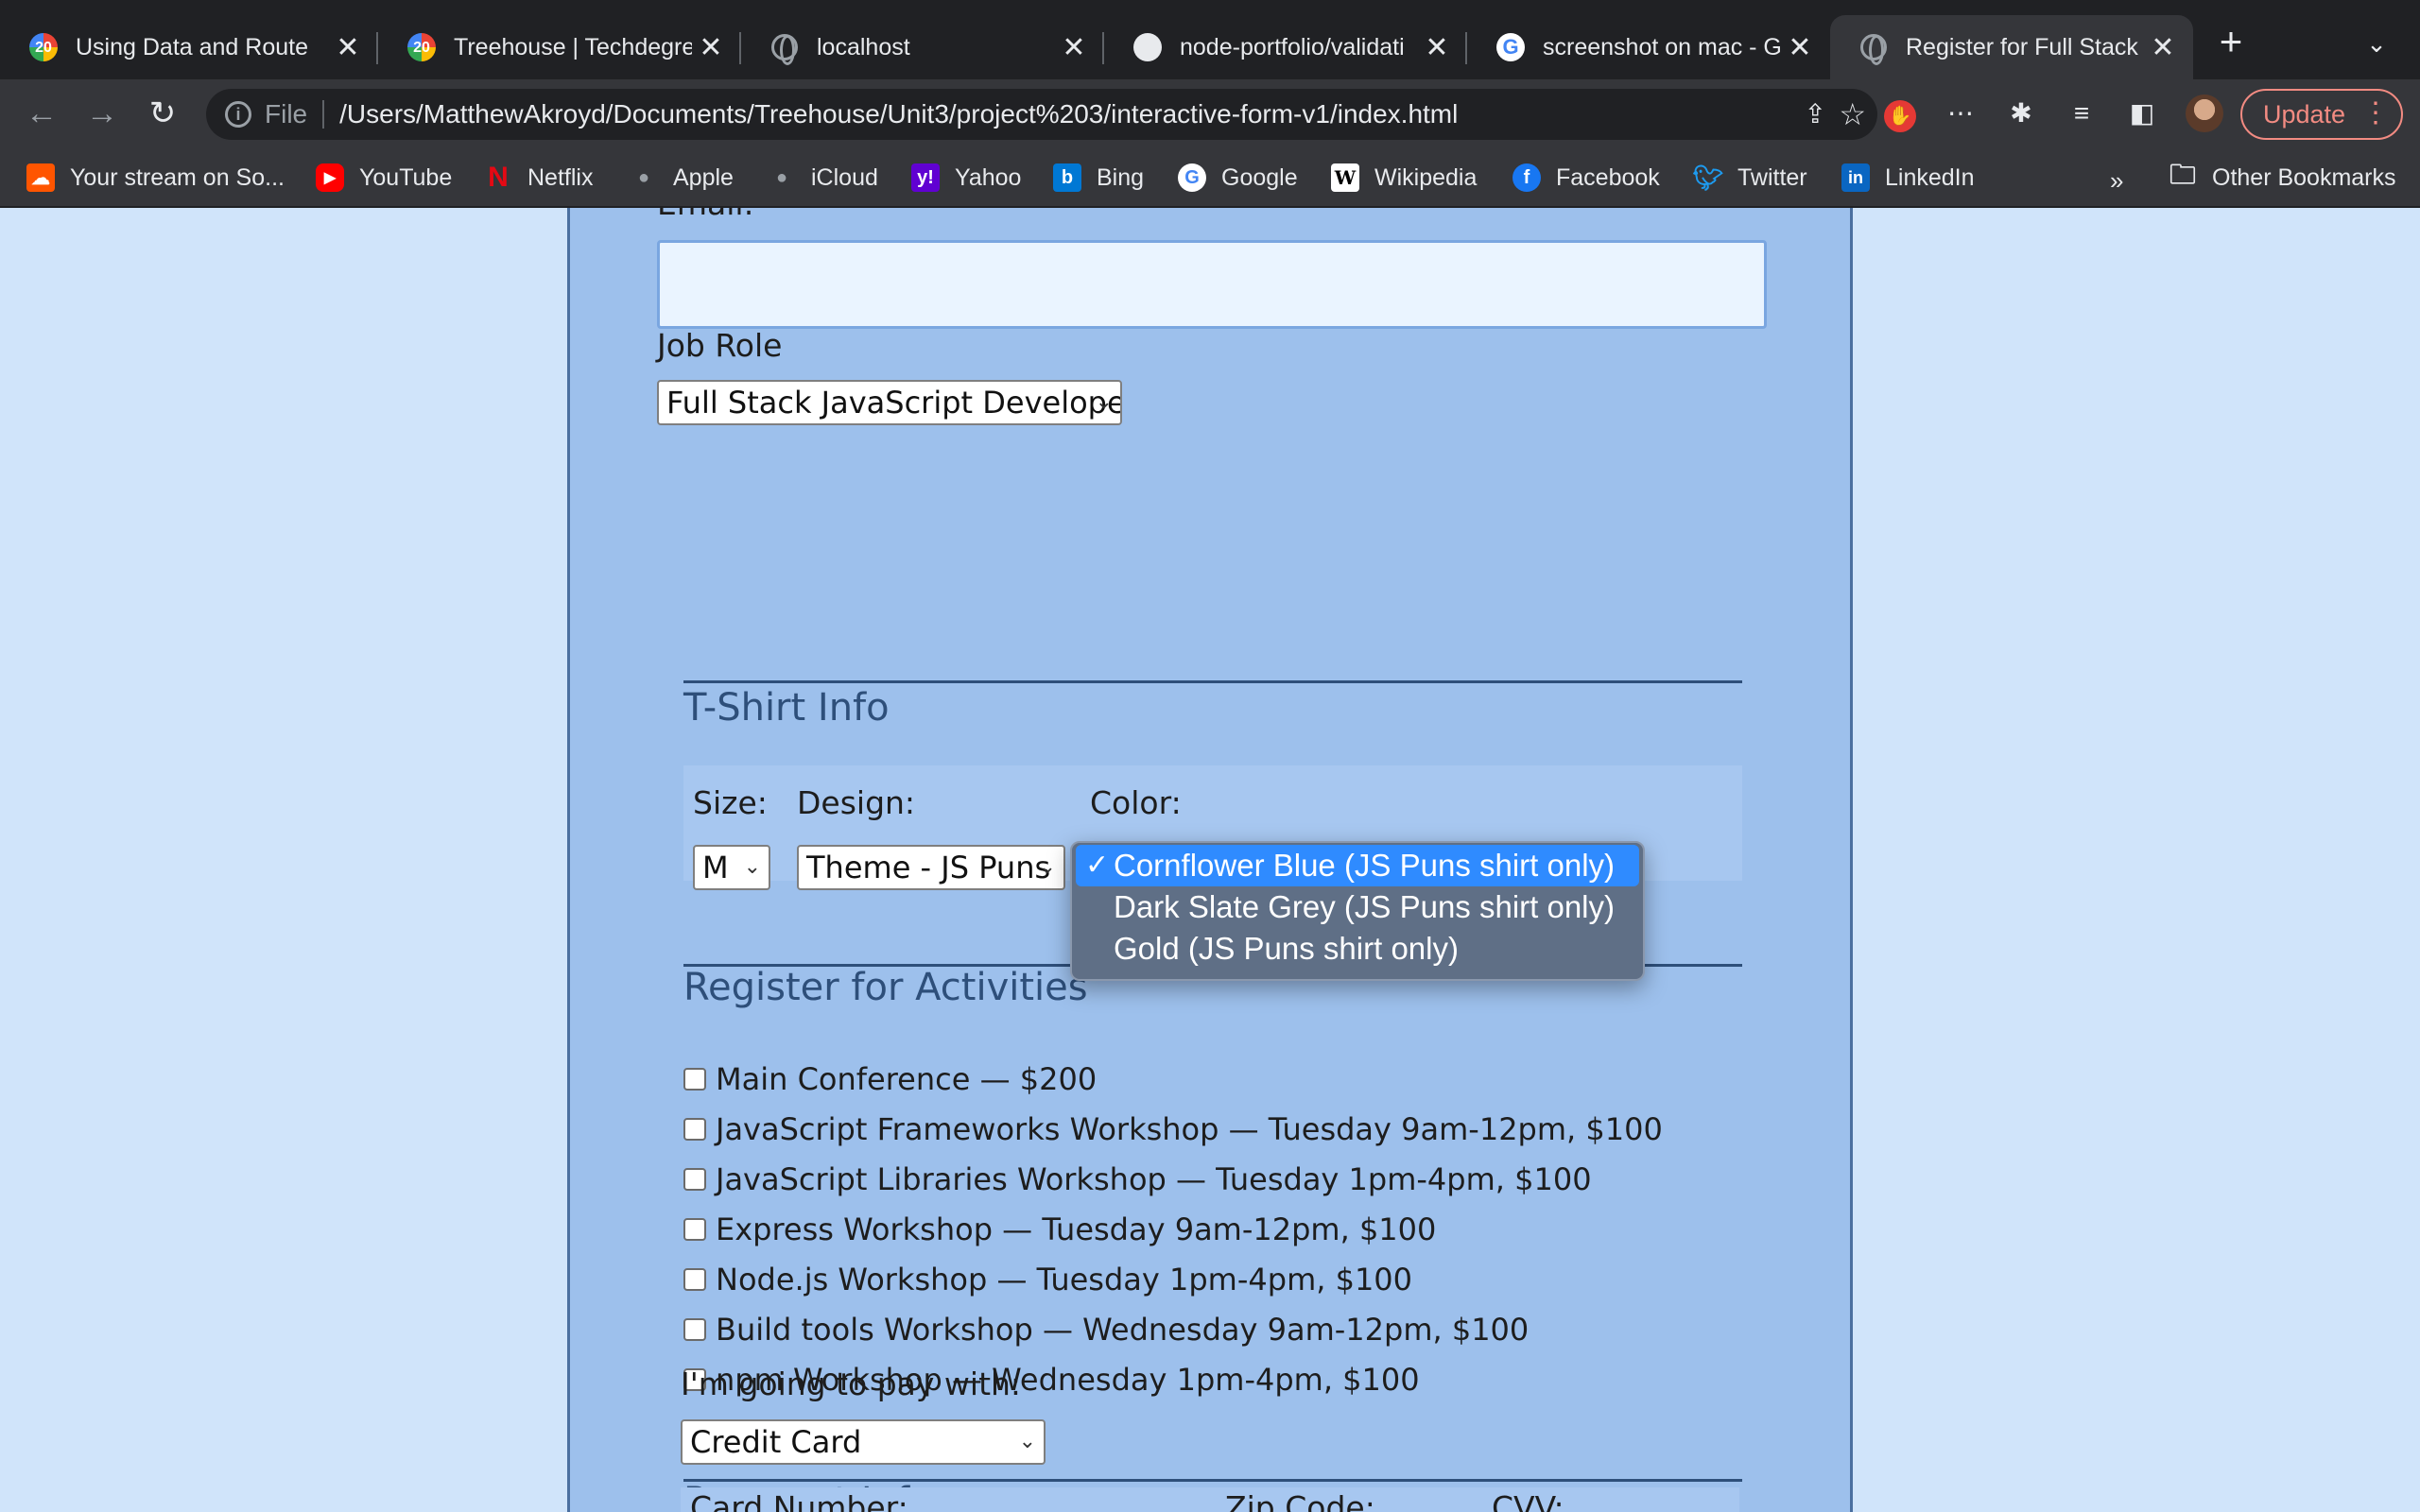 This screenshot has width=2420, height=1512. Describe the element at coordinates (1708, 177) in the screenshot. I see `twitter-icon: 🐦︎` at that location.